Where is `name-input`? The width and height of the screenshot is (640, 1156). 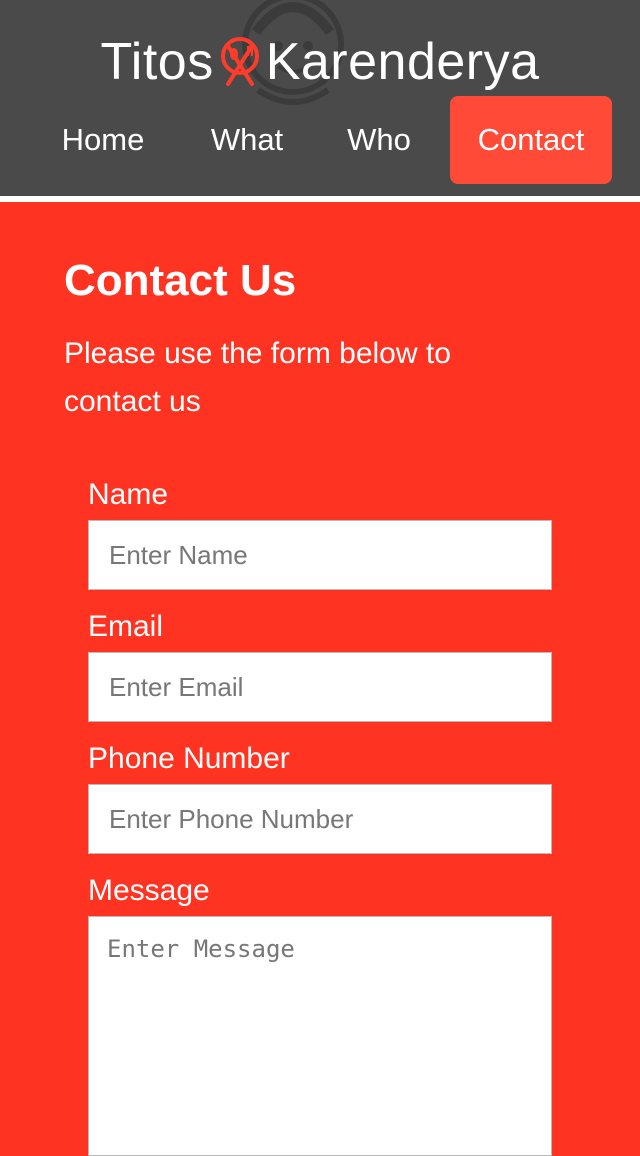
name-input is located at coordinates (320, 555).